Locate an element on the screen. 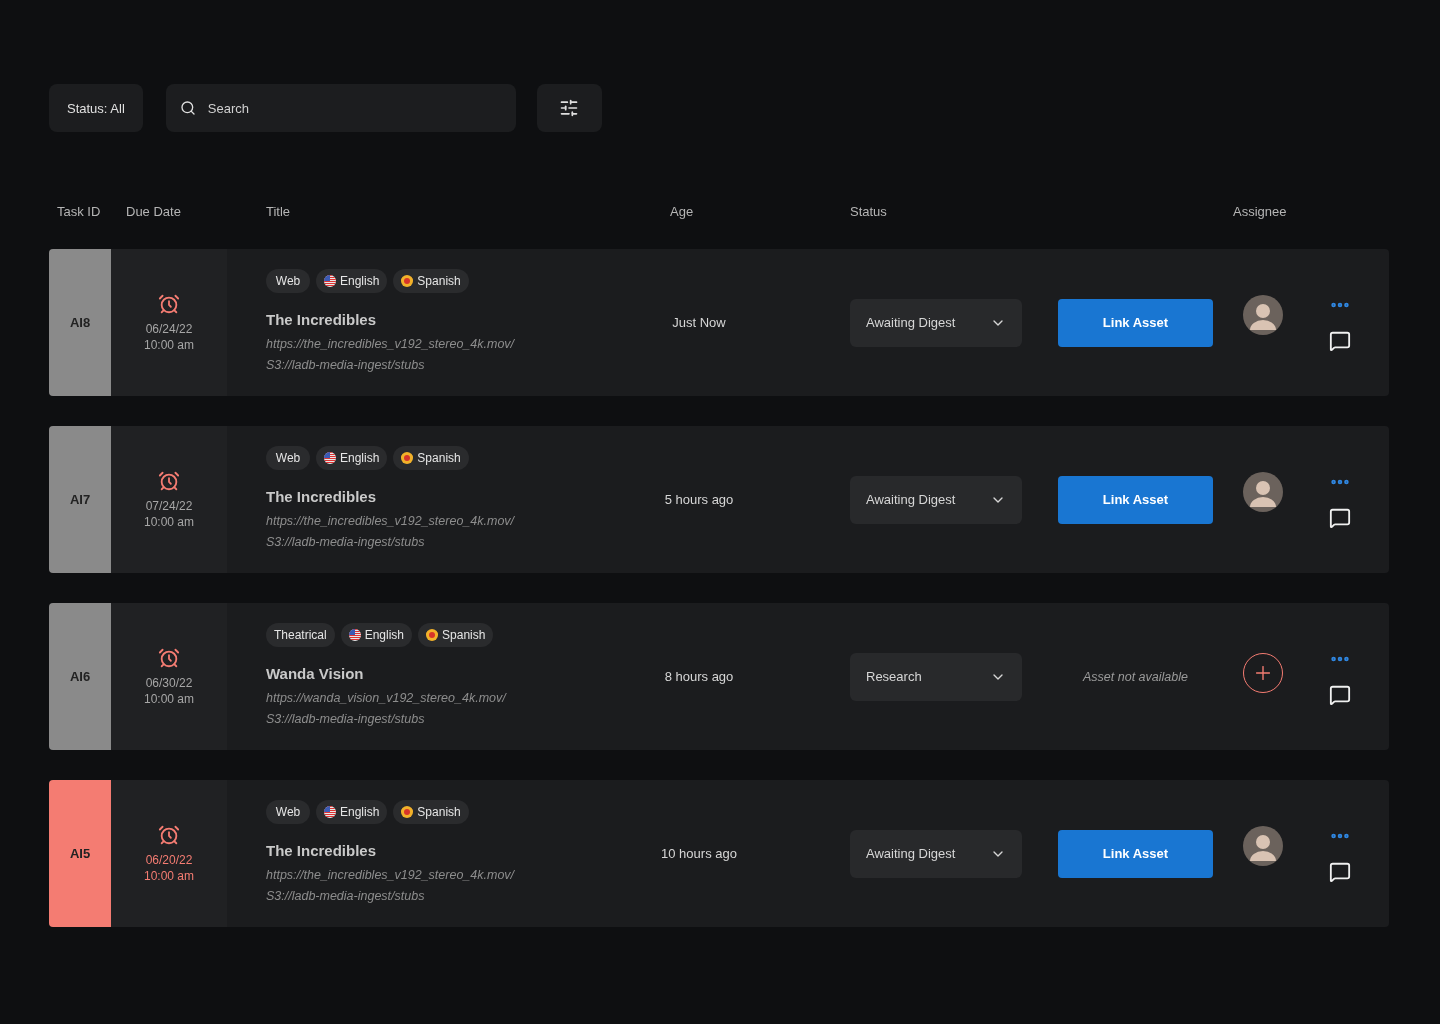 This screenshot has height=1024, width=1440. due-date: 07/24/22 10:00 am is located at coordinates (168, 513).